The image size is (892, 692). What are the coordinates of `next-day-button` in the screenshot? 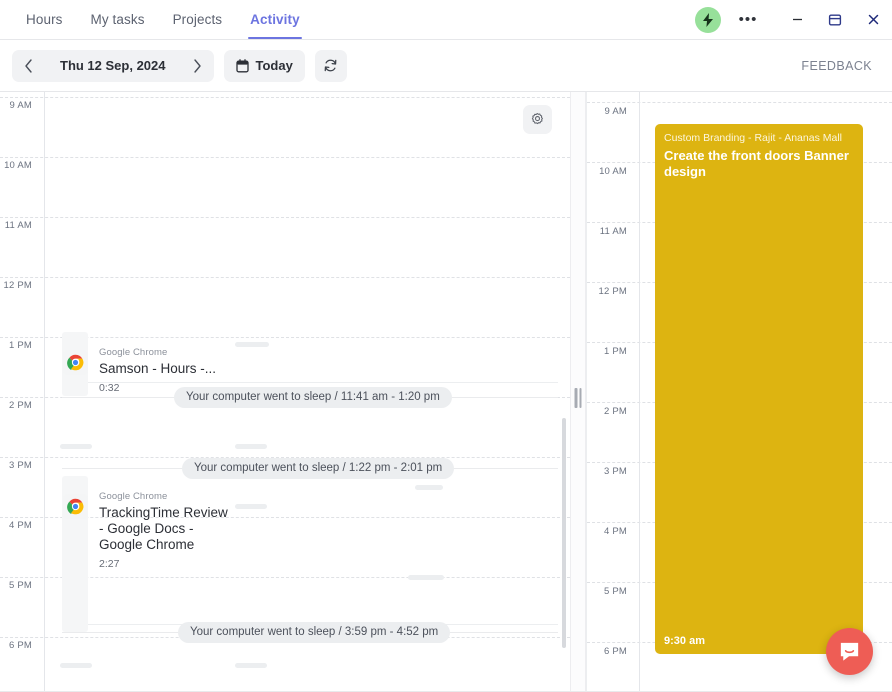 It's located at (198, 66).